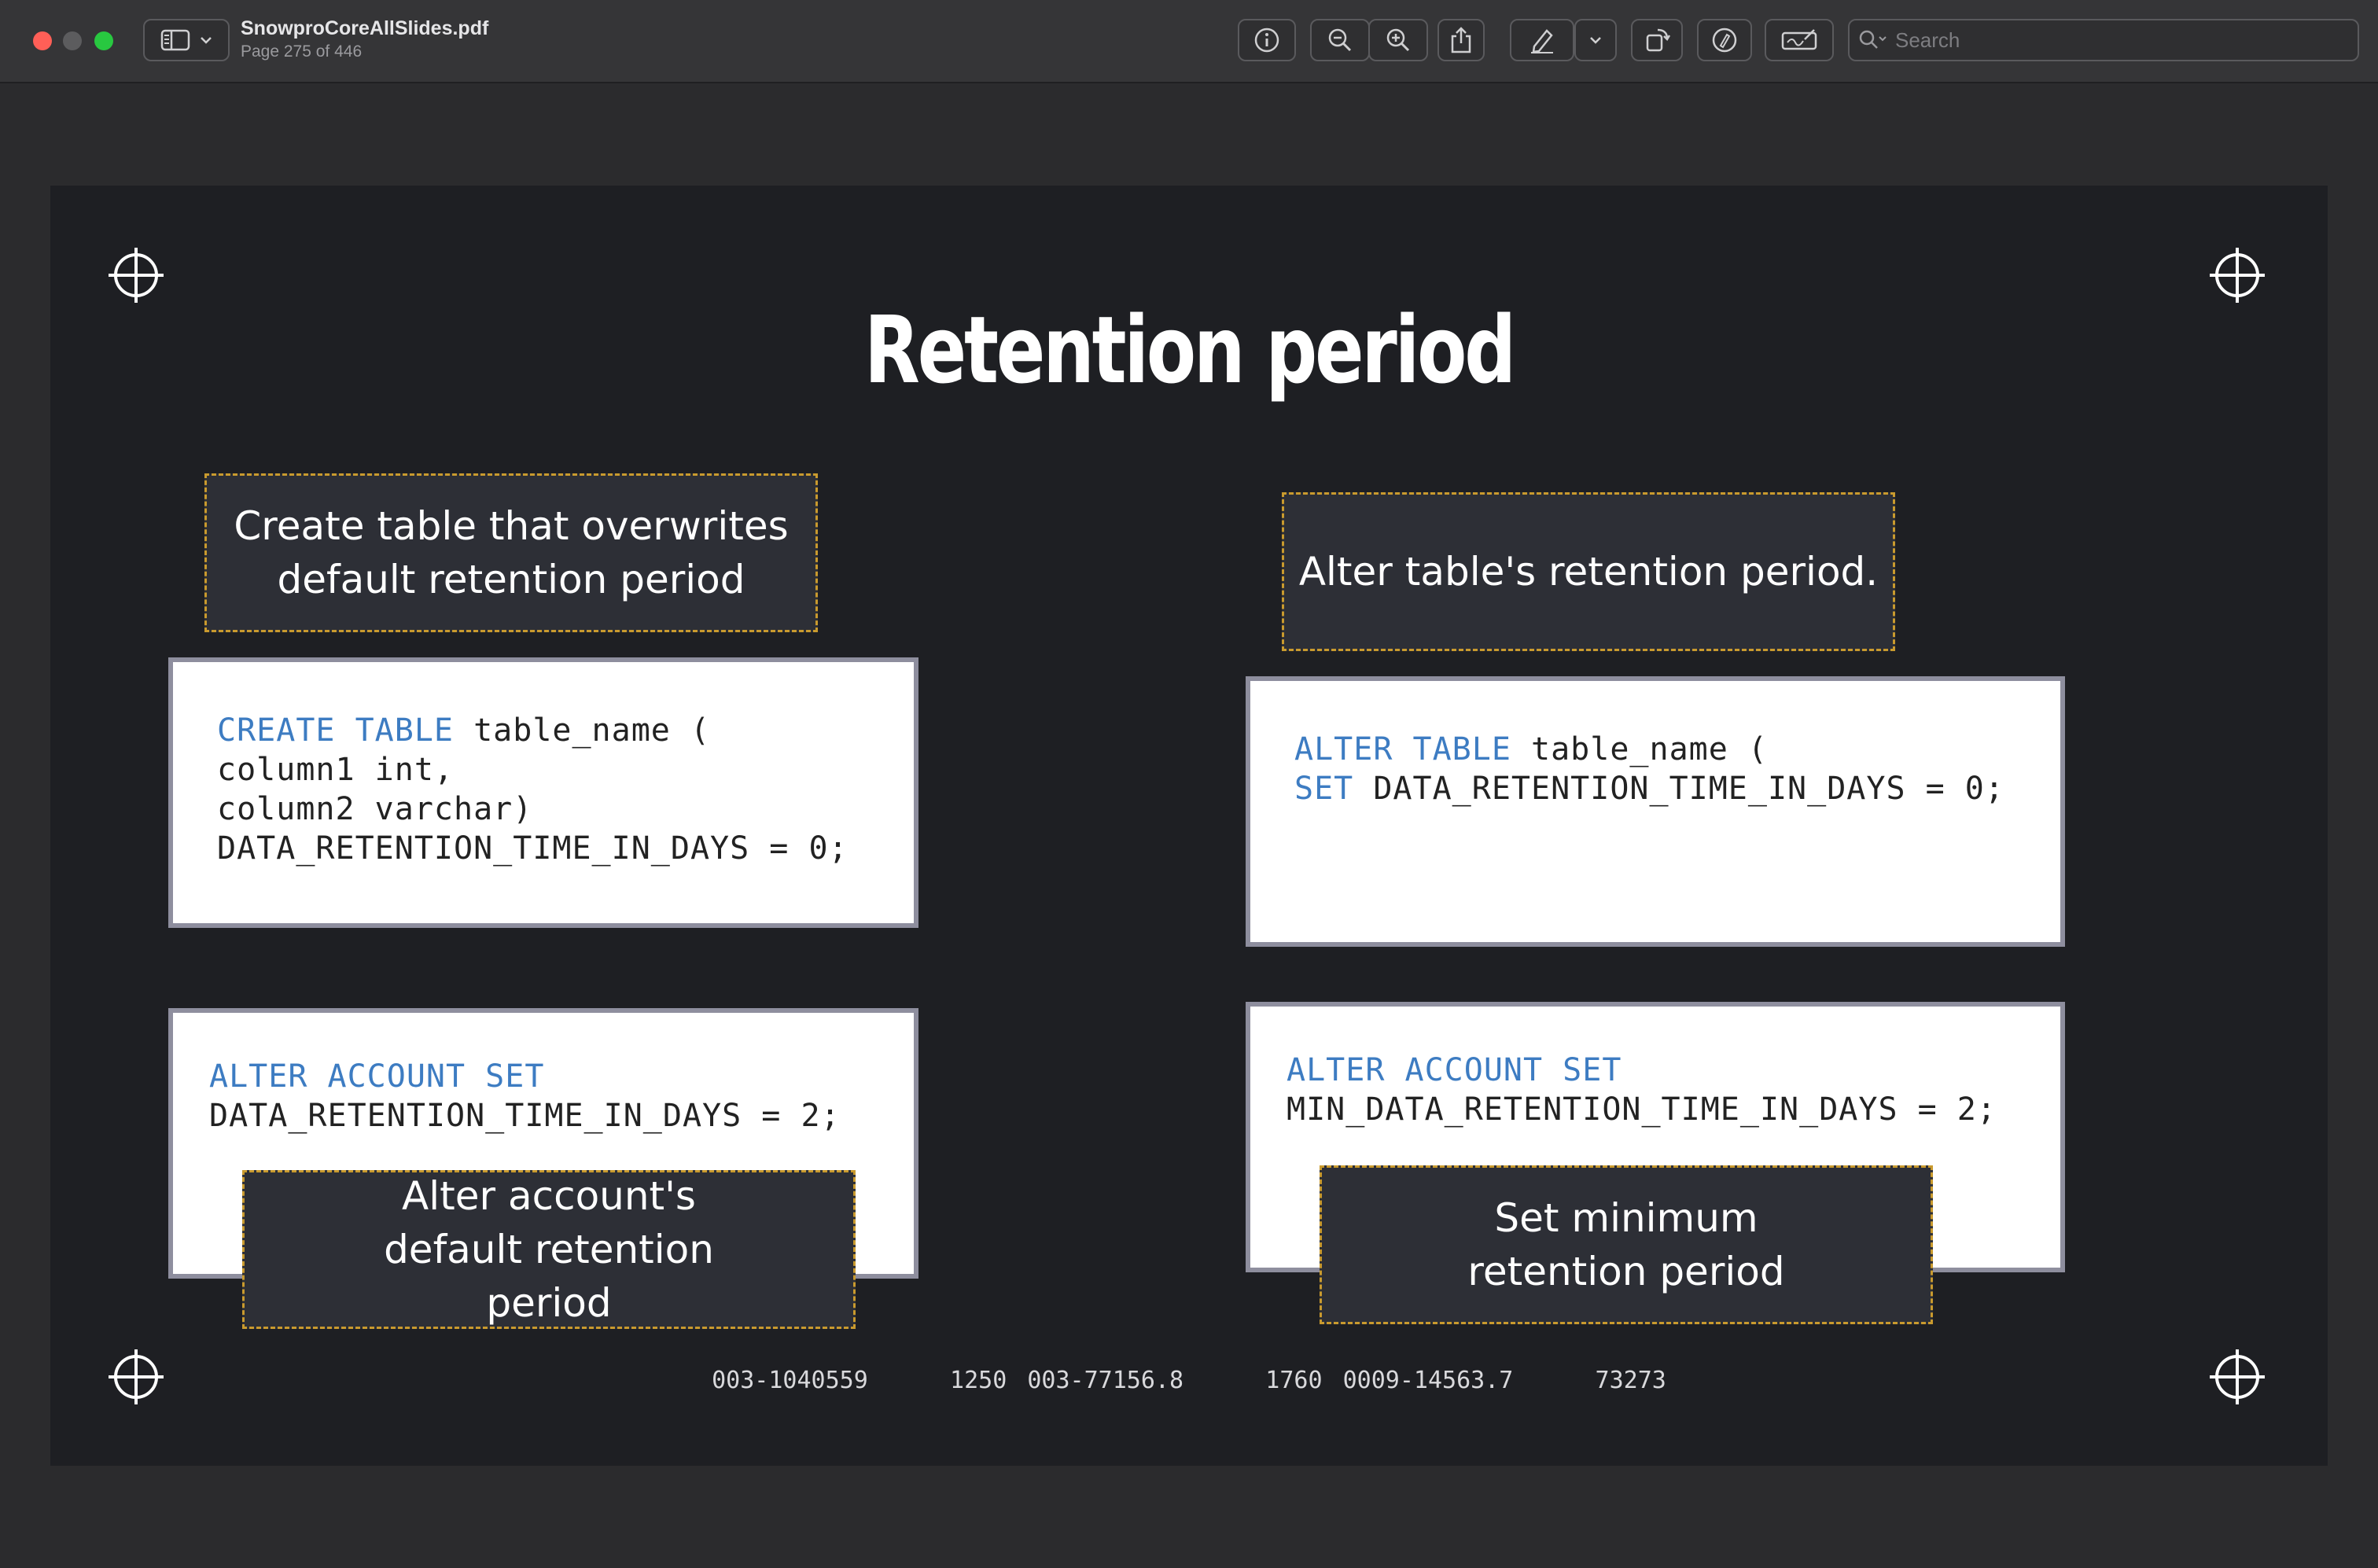 The image size is (2378, 1568). Describe the element at coordinates (103, 40) in the screenshot. I see `zoom-window-button` at that location.